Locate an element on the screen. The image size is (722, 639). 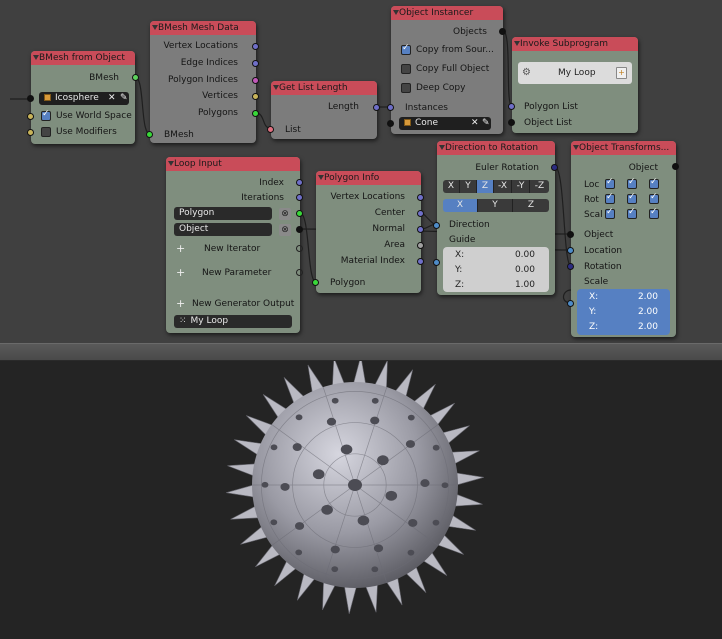
output-length-socket is located at coordinates (376, 107).